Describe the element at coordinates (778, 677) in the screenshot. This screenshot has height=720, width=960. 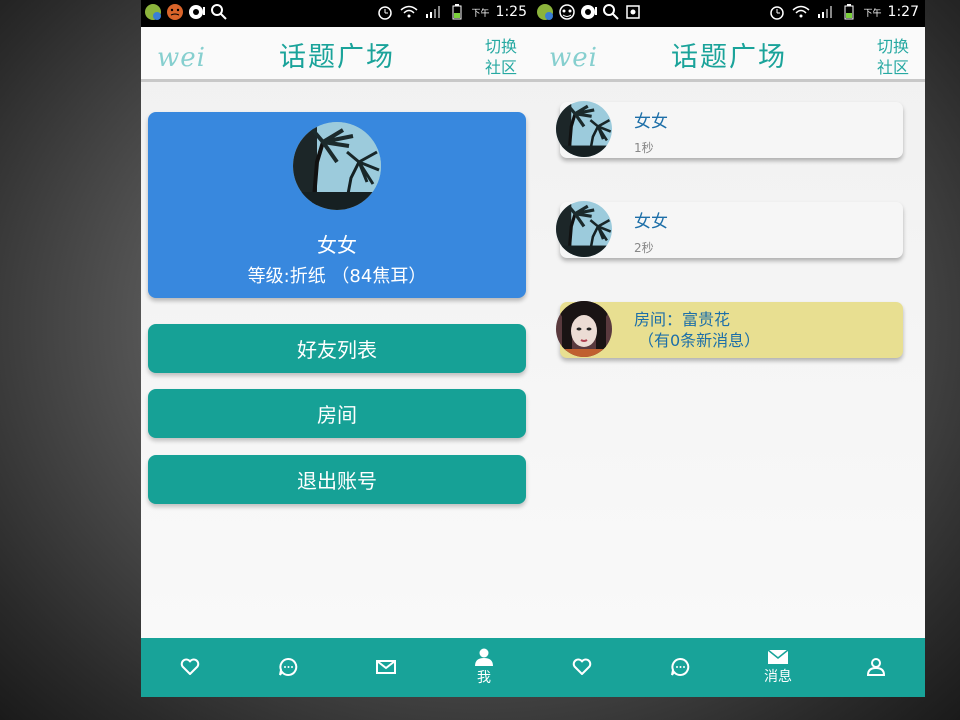
I see `nav-label: 消息` at that location.